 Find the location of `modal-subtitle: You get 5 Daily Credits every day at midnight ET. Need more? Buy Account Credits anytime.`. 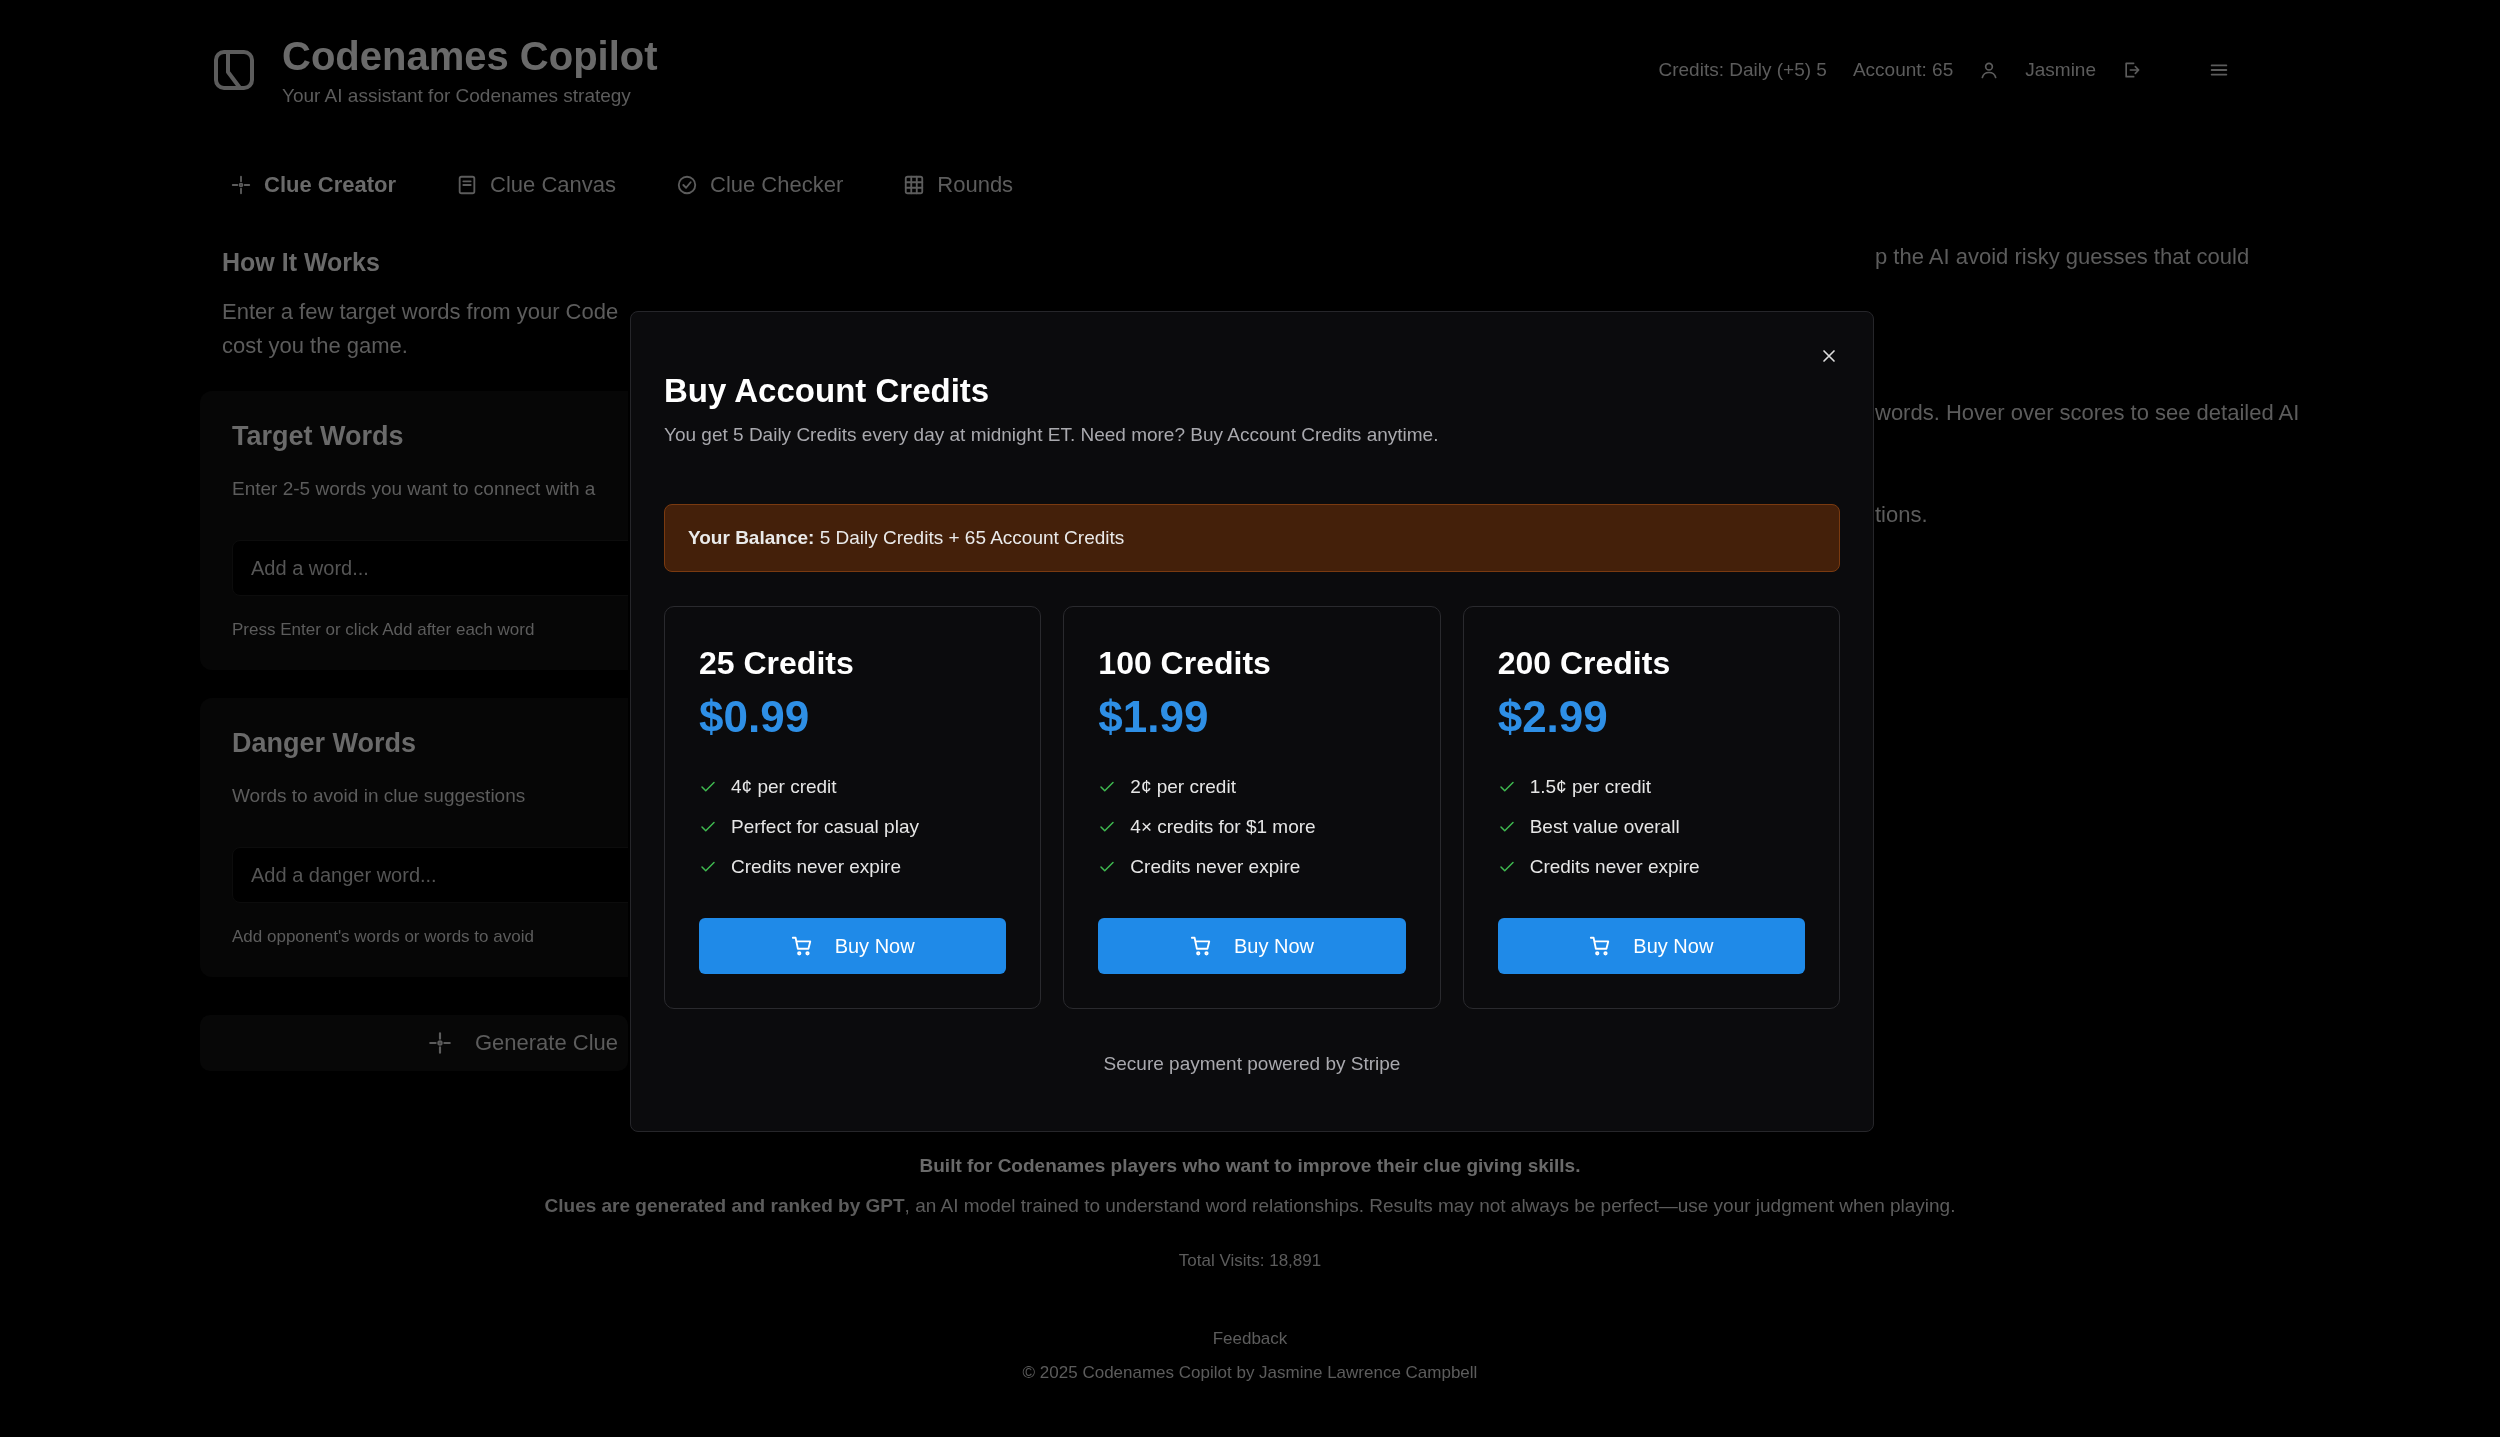

modal-subtitle: You get 5 Daily Credits every day at midnight ET. Need more? Buy Account Credits anytime. is located at coordinates (1052, 435).